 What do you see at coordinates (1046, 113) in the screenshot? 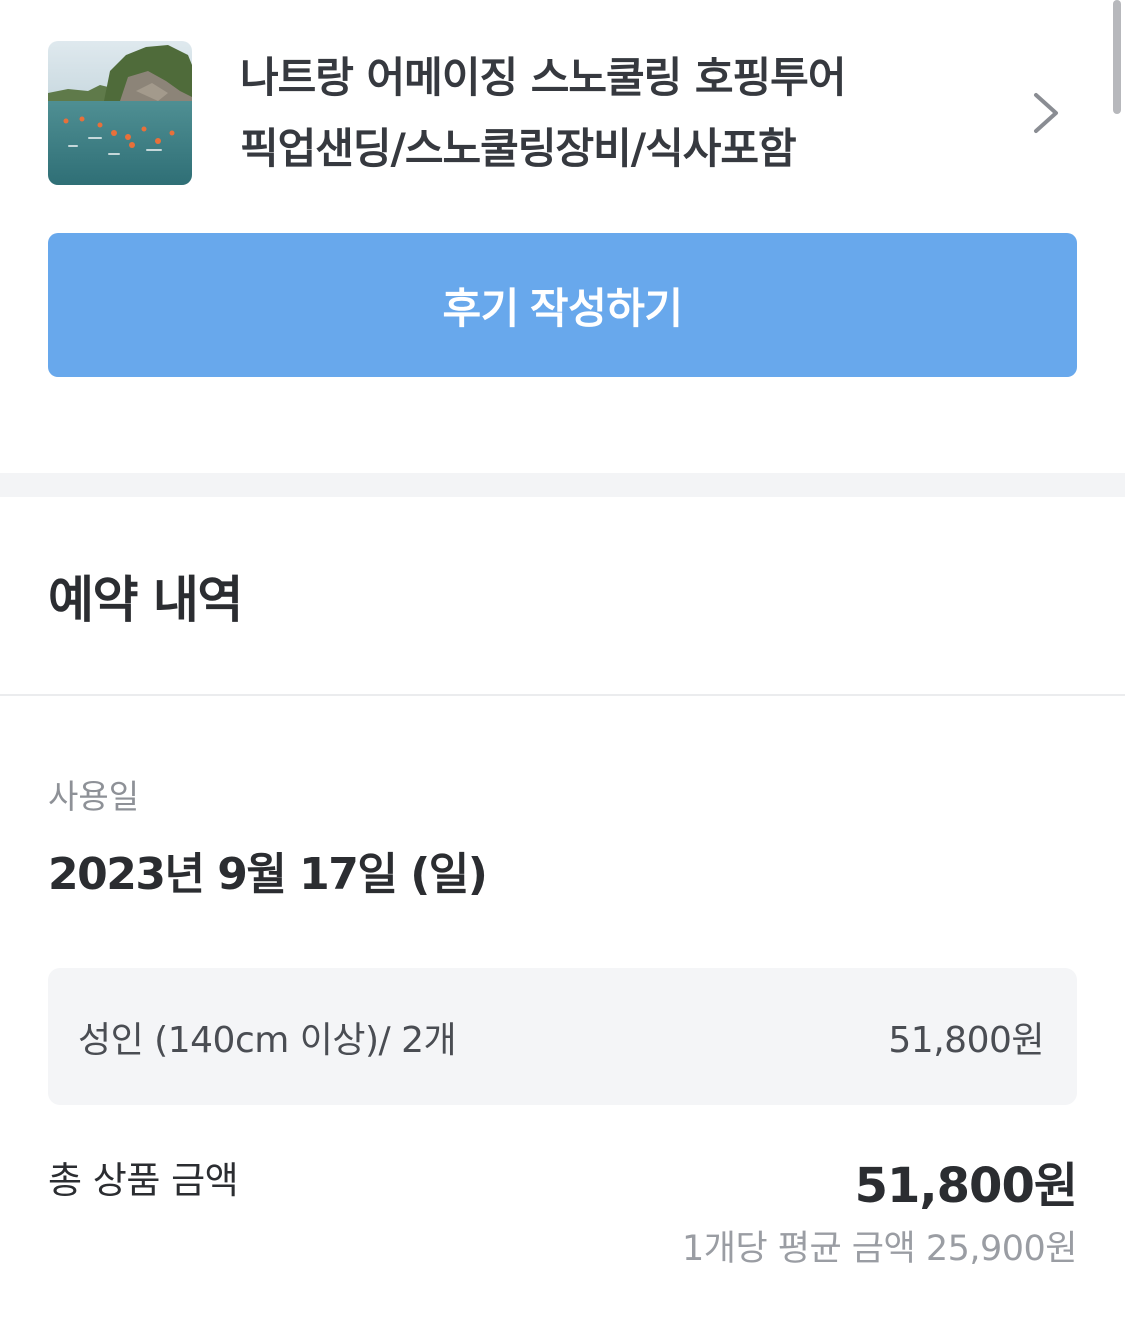
I see `chevron-right-icon` at bounding box center [1046, 113].